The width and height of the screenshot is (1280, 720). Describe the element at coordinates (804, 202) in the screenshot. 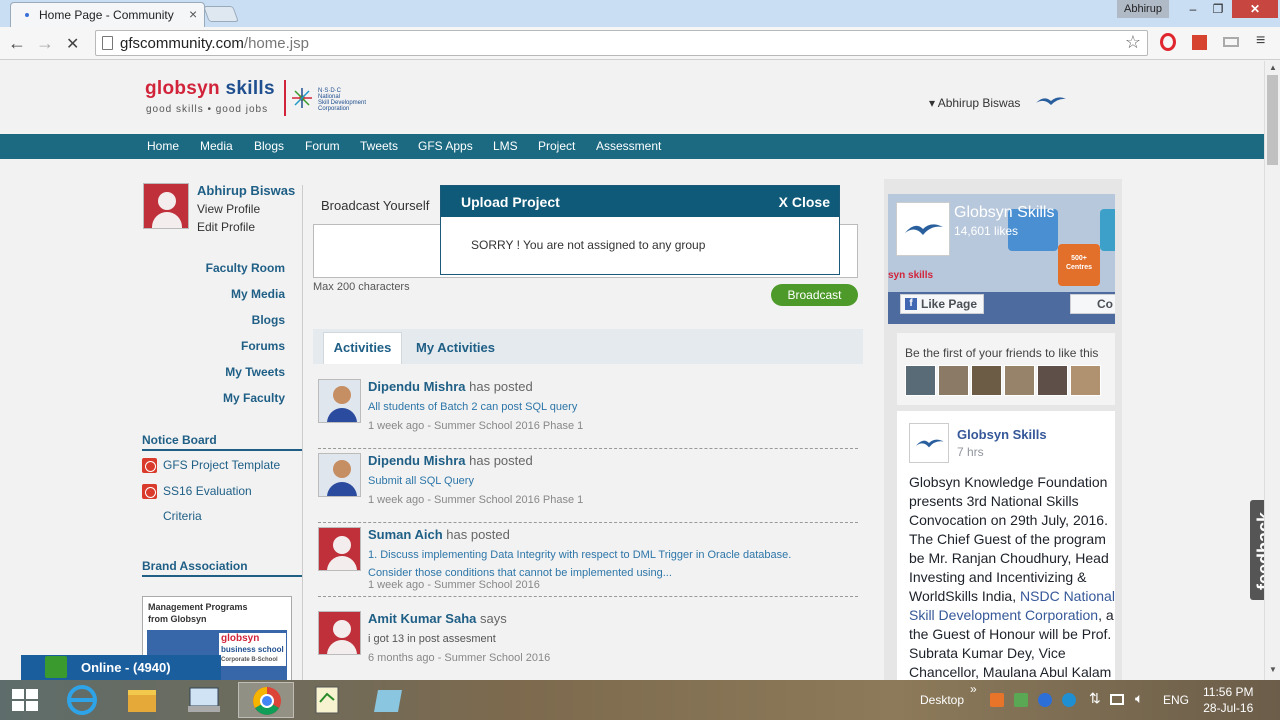

I see `modal-close-button: X Close` at that location.